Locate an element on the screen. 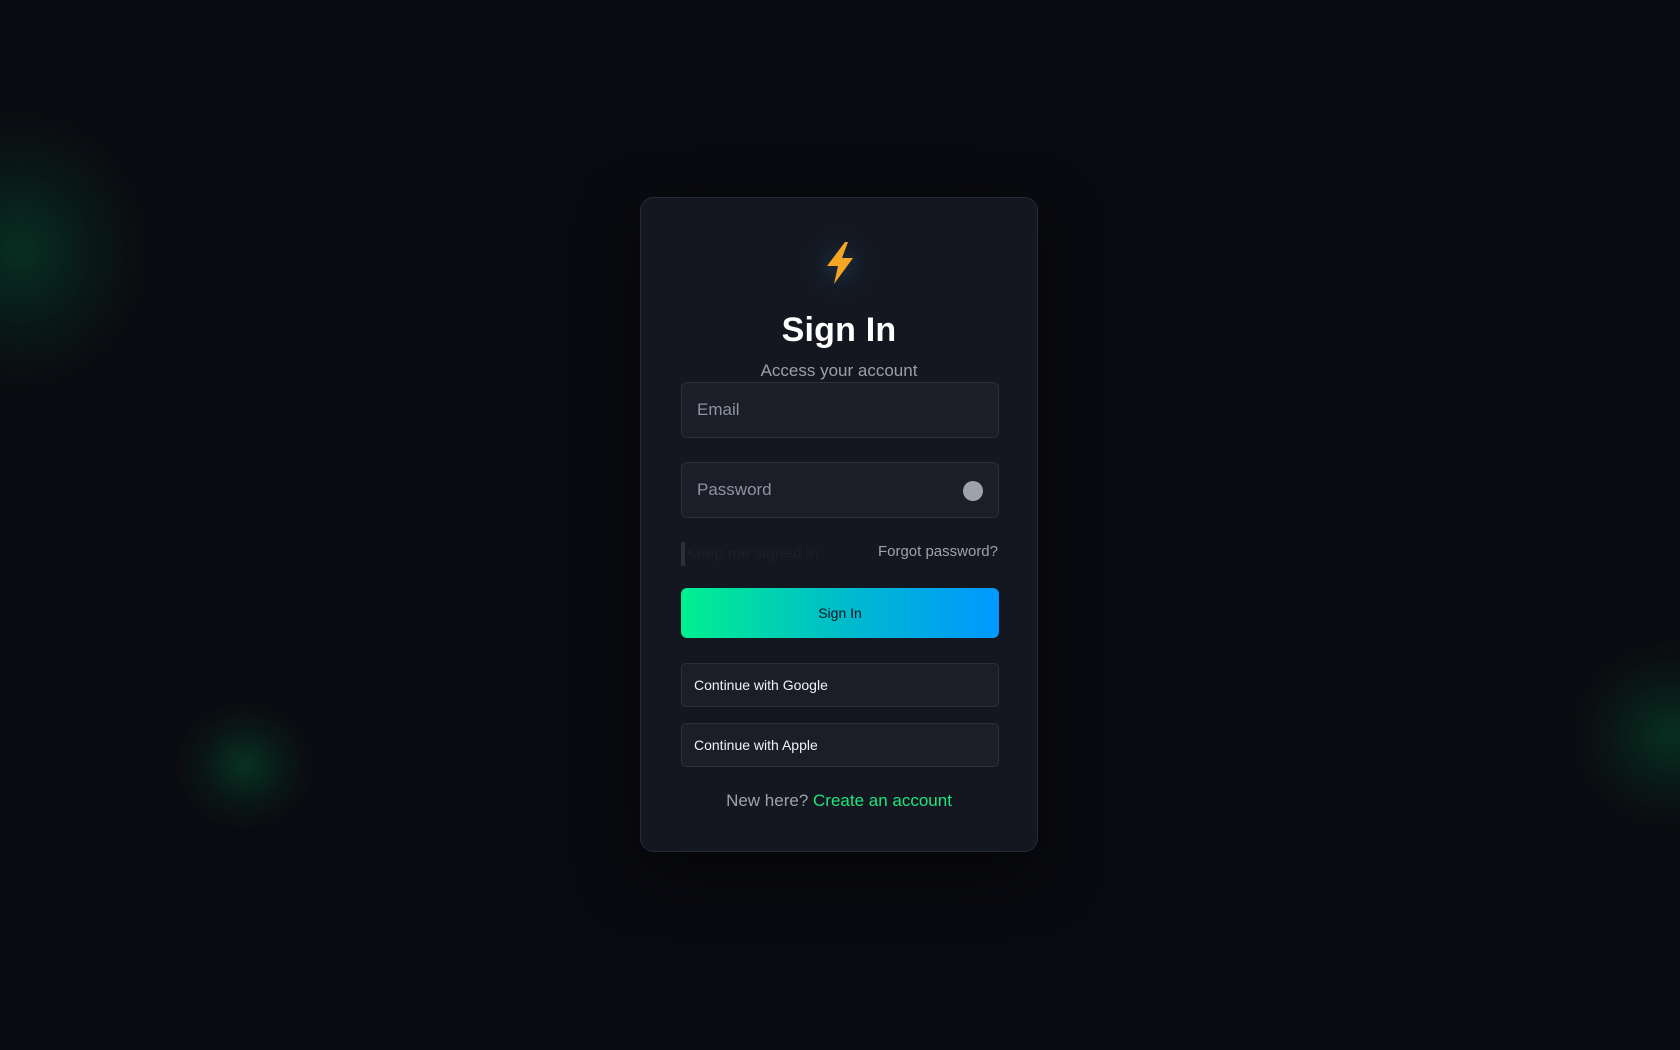  lightning-bolt-icon is located at coordinates (840, 263).